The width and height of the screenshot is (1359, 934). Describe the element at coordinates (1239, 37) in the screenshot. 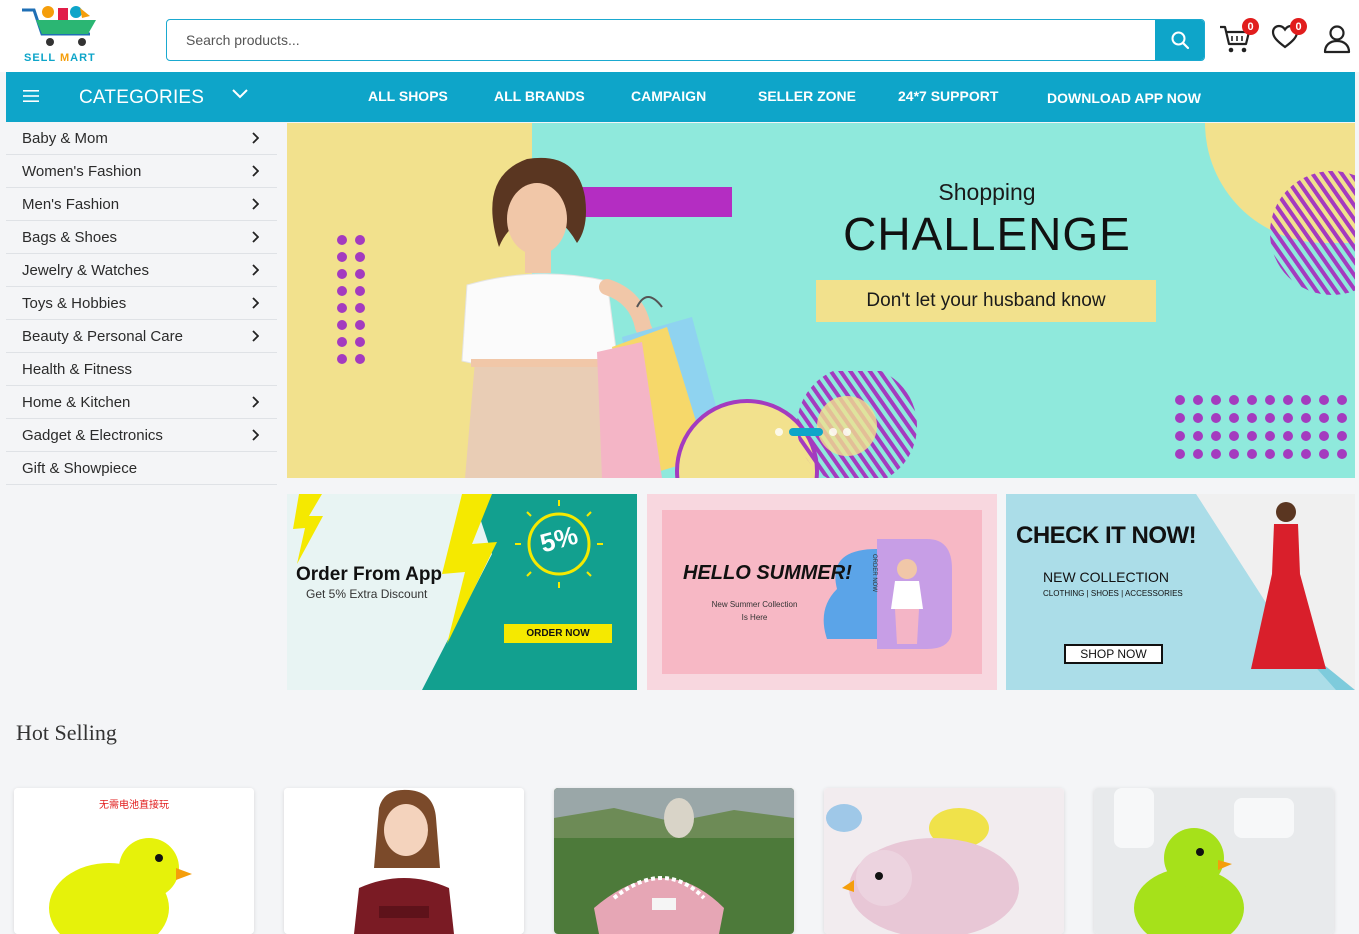

I see `cart-button: 0` at that location.